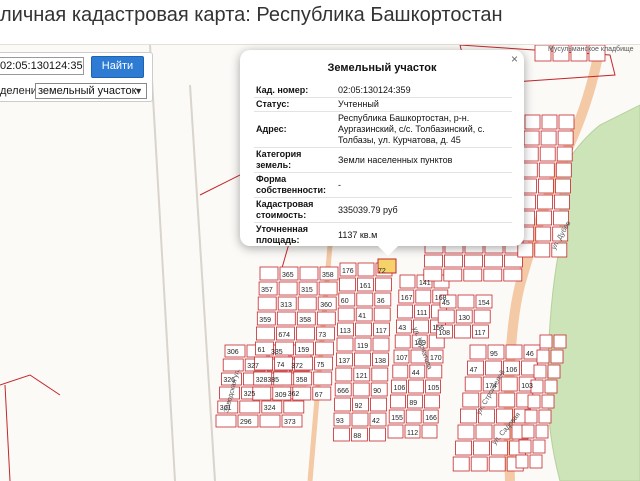 The height and width of the screenshot is (481, 640). Describe the element at coordinates (42, 66) in the screenshot. I see `cadastral-number-input` at that location.